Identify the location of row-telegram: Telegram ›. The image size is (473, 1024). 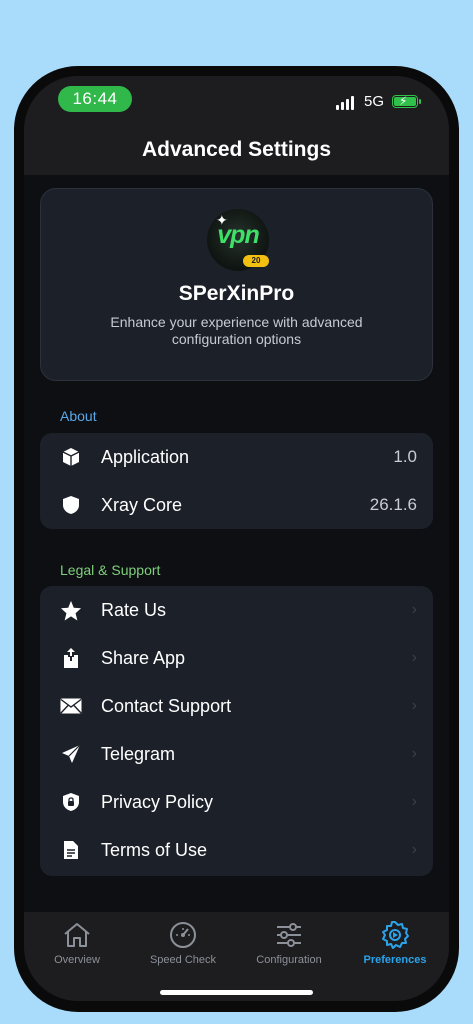
(236, 754).